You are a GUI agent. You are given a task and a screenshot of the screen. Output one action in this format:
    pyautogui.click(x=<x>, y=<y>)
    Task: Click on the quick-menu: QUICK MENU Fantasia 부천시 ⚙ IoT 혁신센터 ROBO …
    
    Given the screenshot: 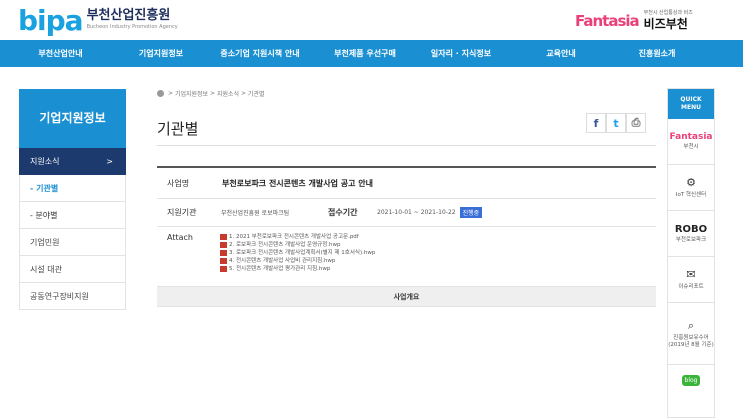 What is the action you would take?
    pyautogui.click(x=691, y=253)
    